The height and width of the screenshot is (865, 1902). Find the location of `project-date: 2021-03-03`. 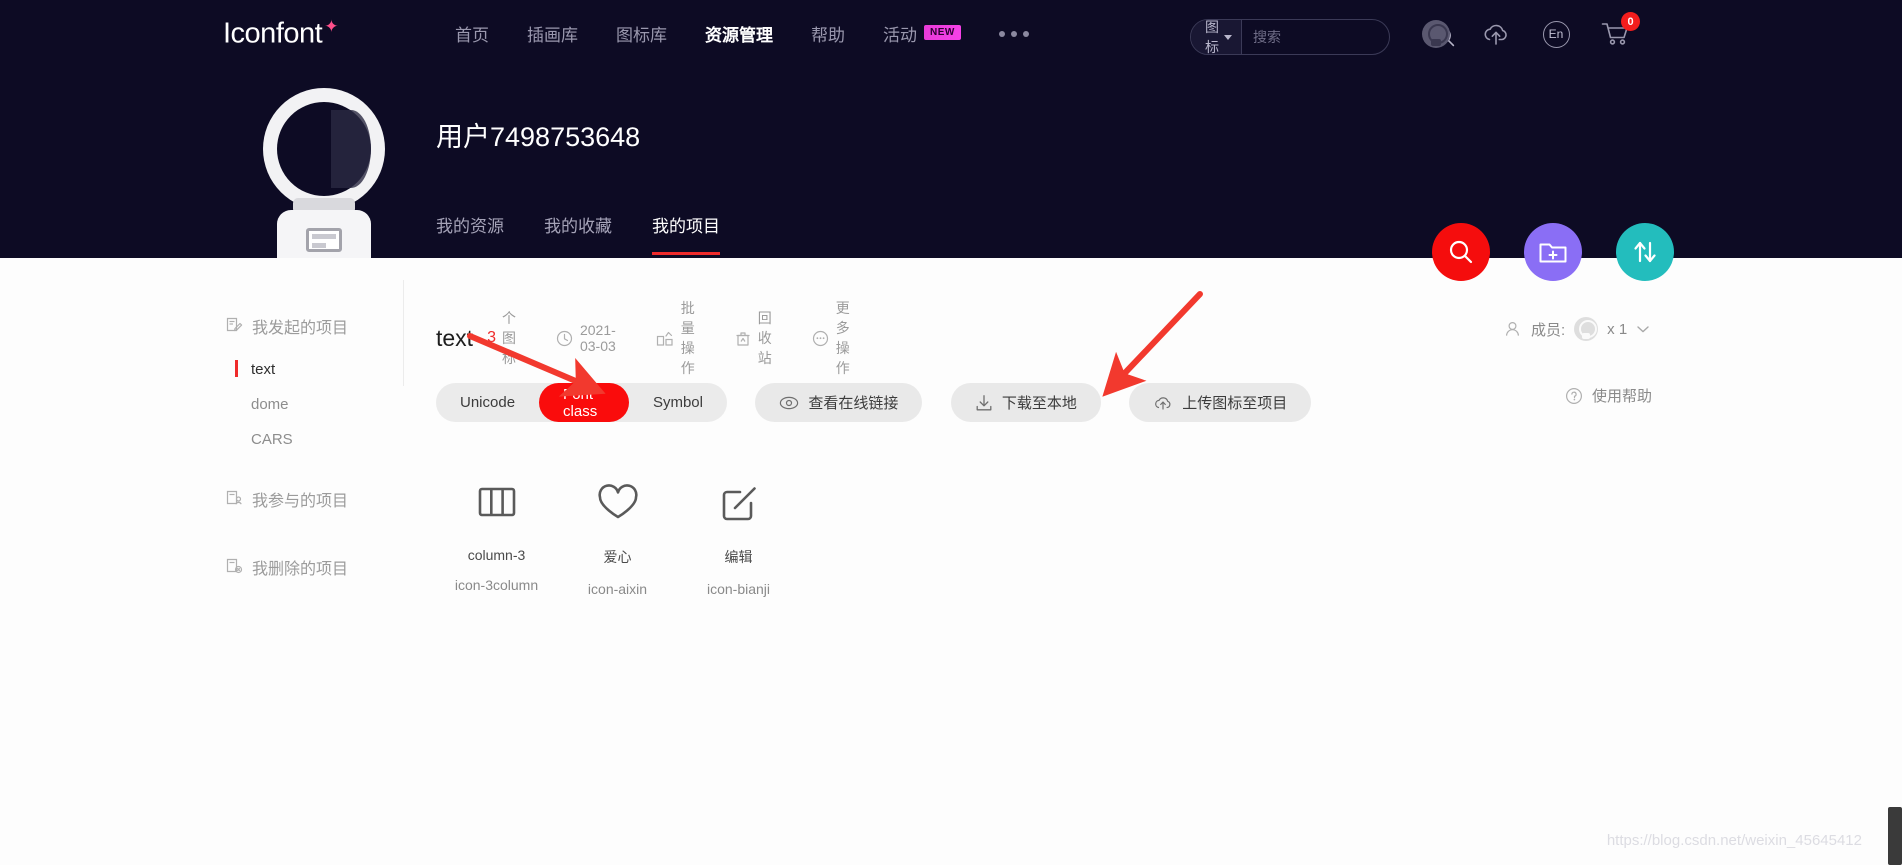

project-date: 2021-03-03 is located at coordinates (586, 338).